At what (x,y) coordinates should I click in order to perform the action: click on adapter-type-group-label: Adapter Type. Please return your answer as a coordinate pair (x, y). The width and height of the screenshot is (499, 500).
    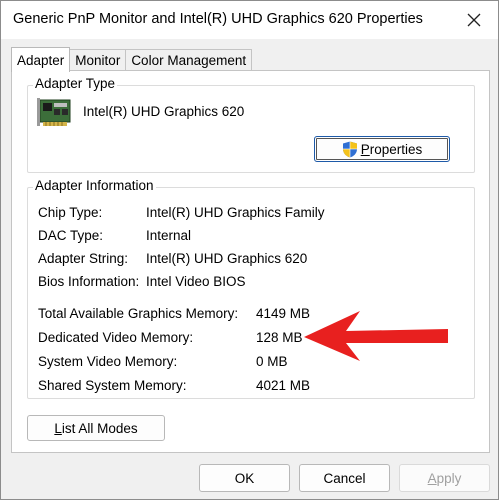
    Looking at the image, I should click on (75, 83).